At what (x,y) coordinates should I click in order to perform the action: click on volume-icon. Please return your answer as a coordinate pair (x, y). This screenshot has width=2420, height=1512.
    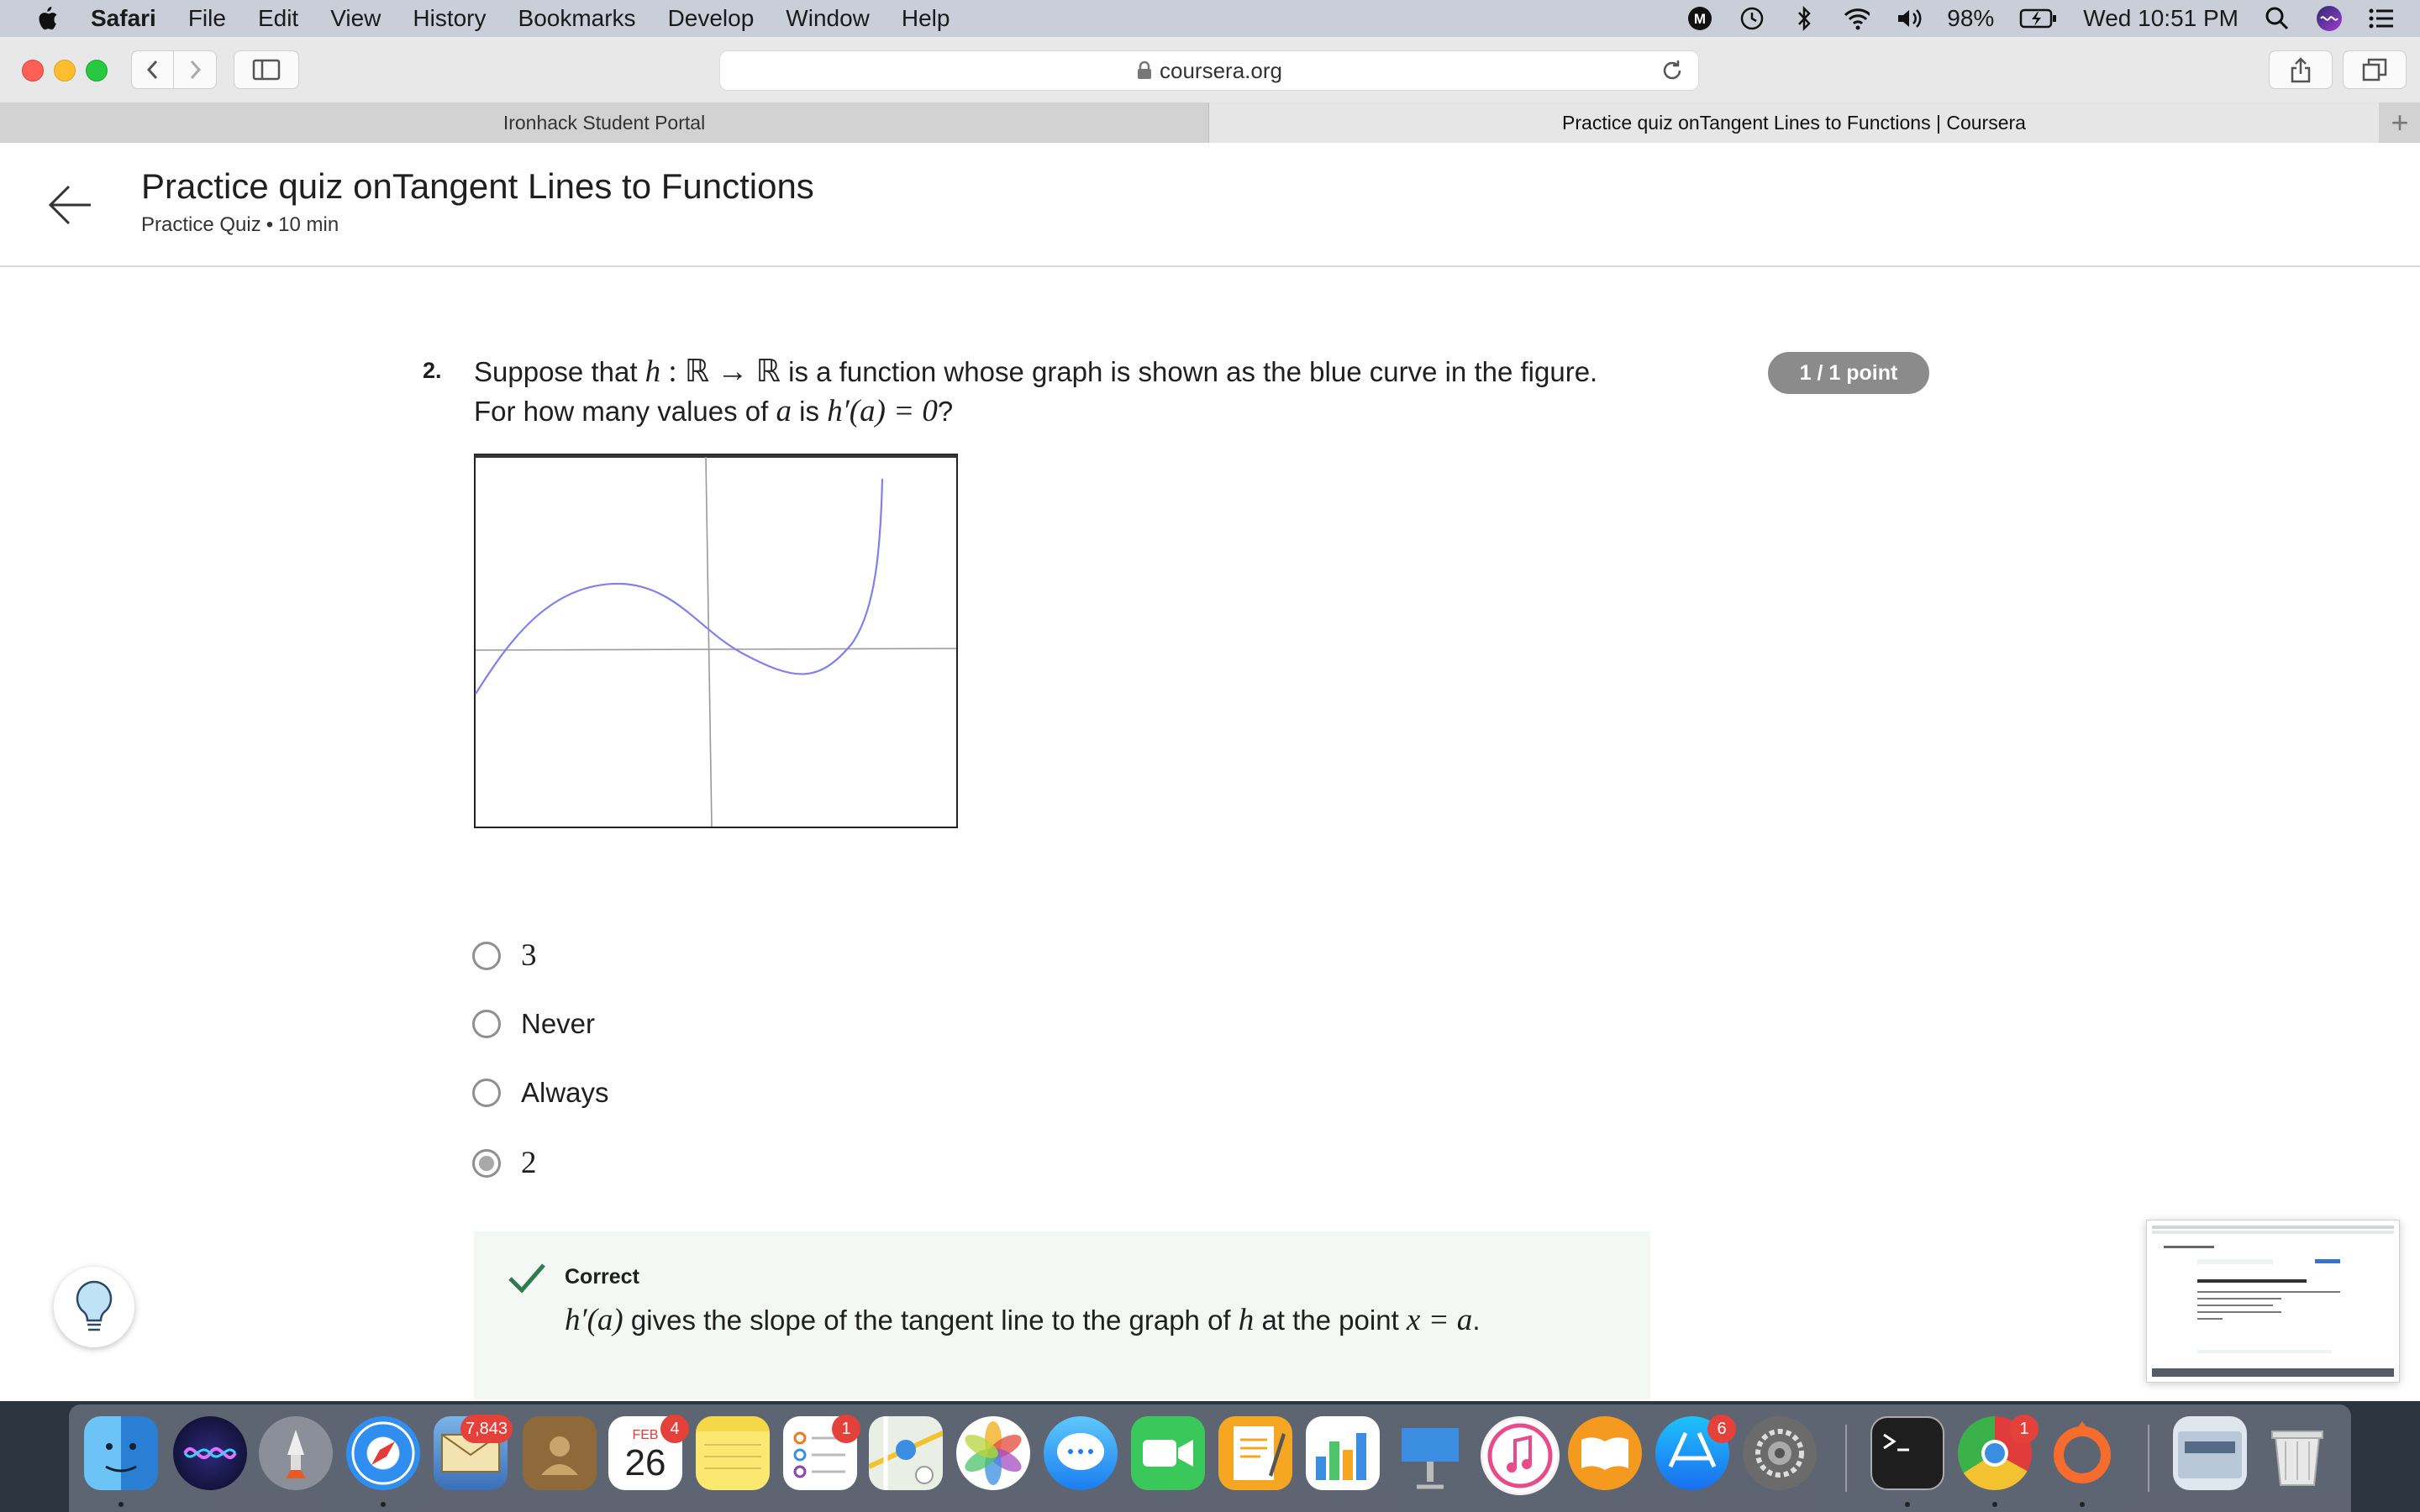
    Looking at the image, I should click on (1909, 18).